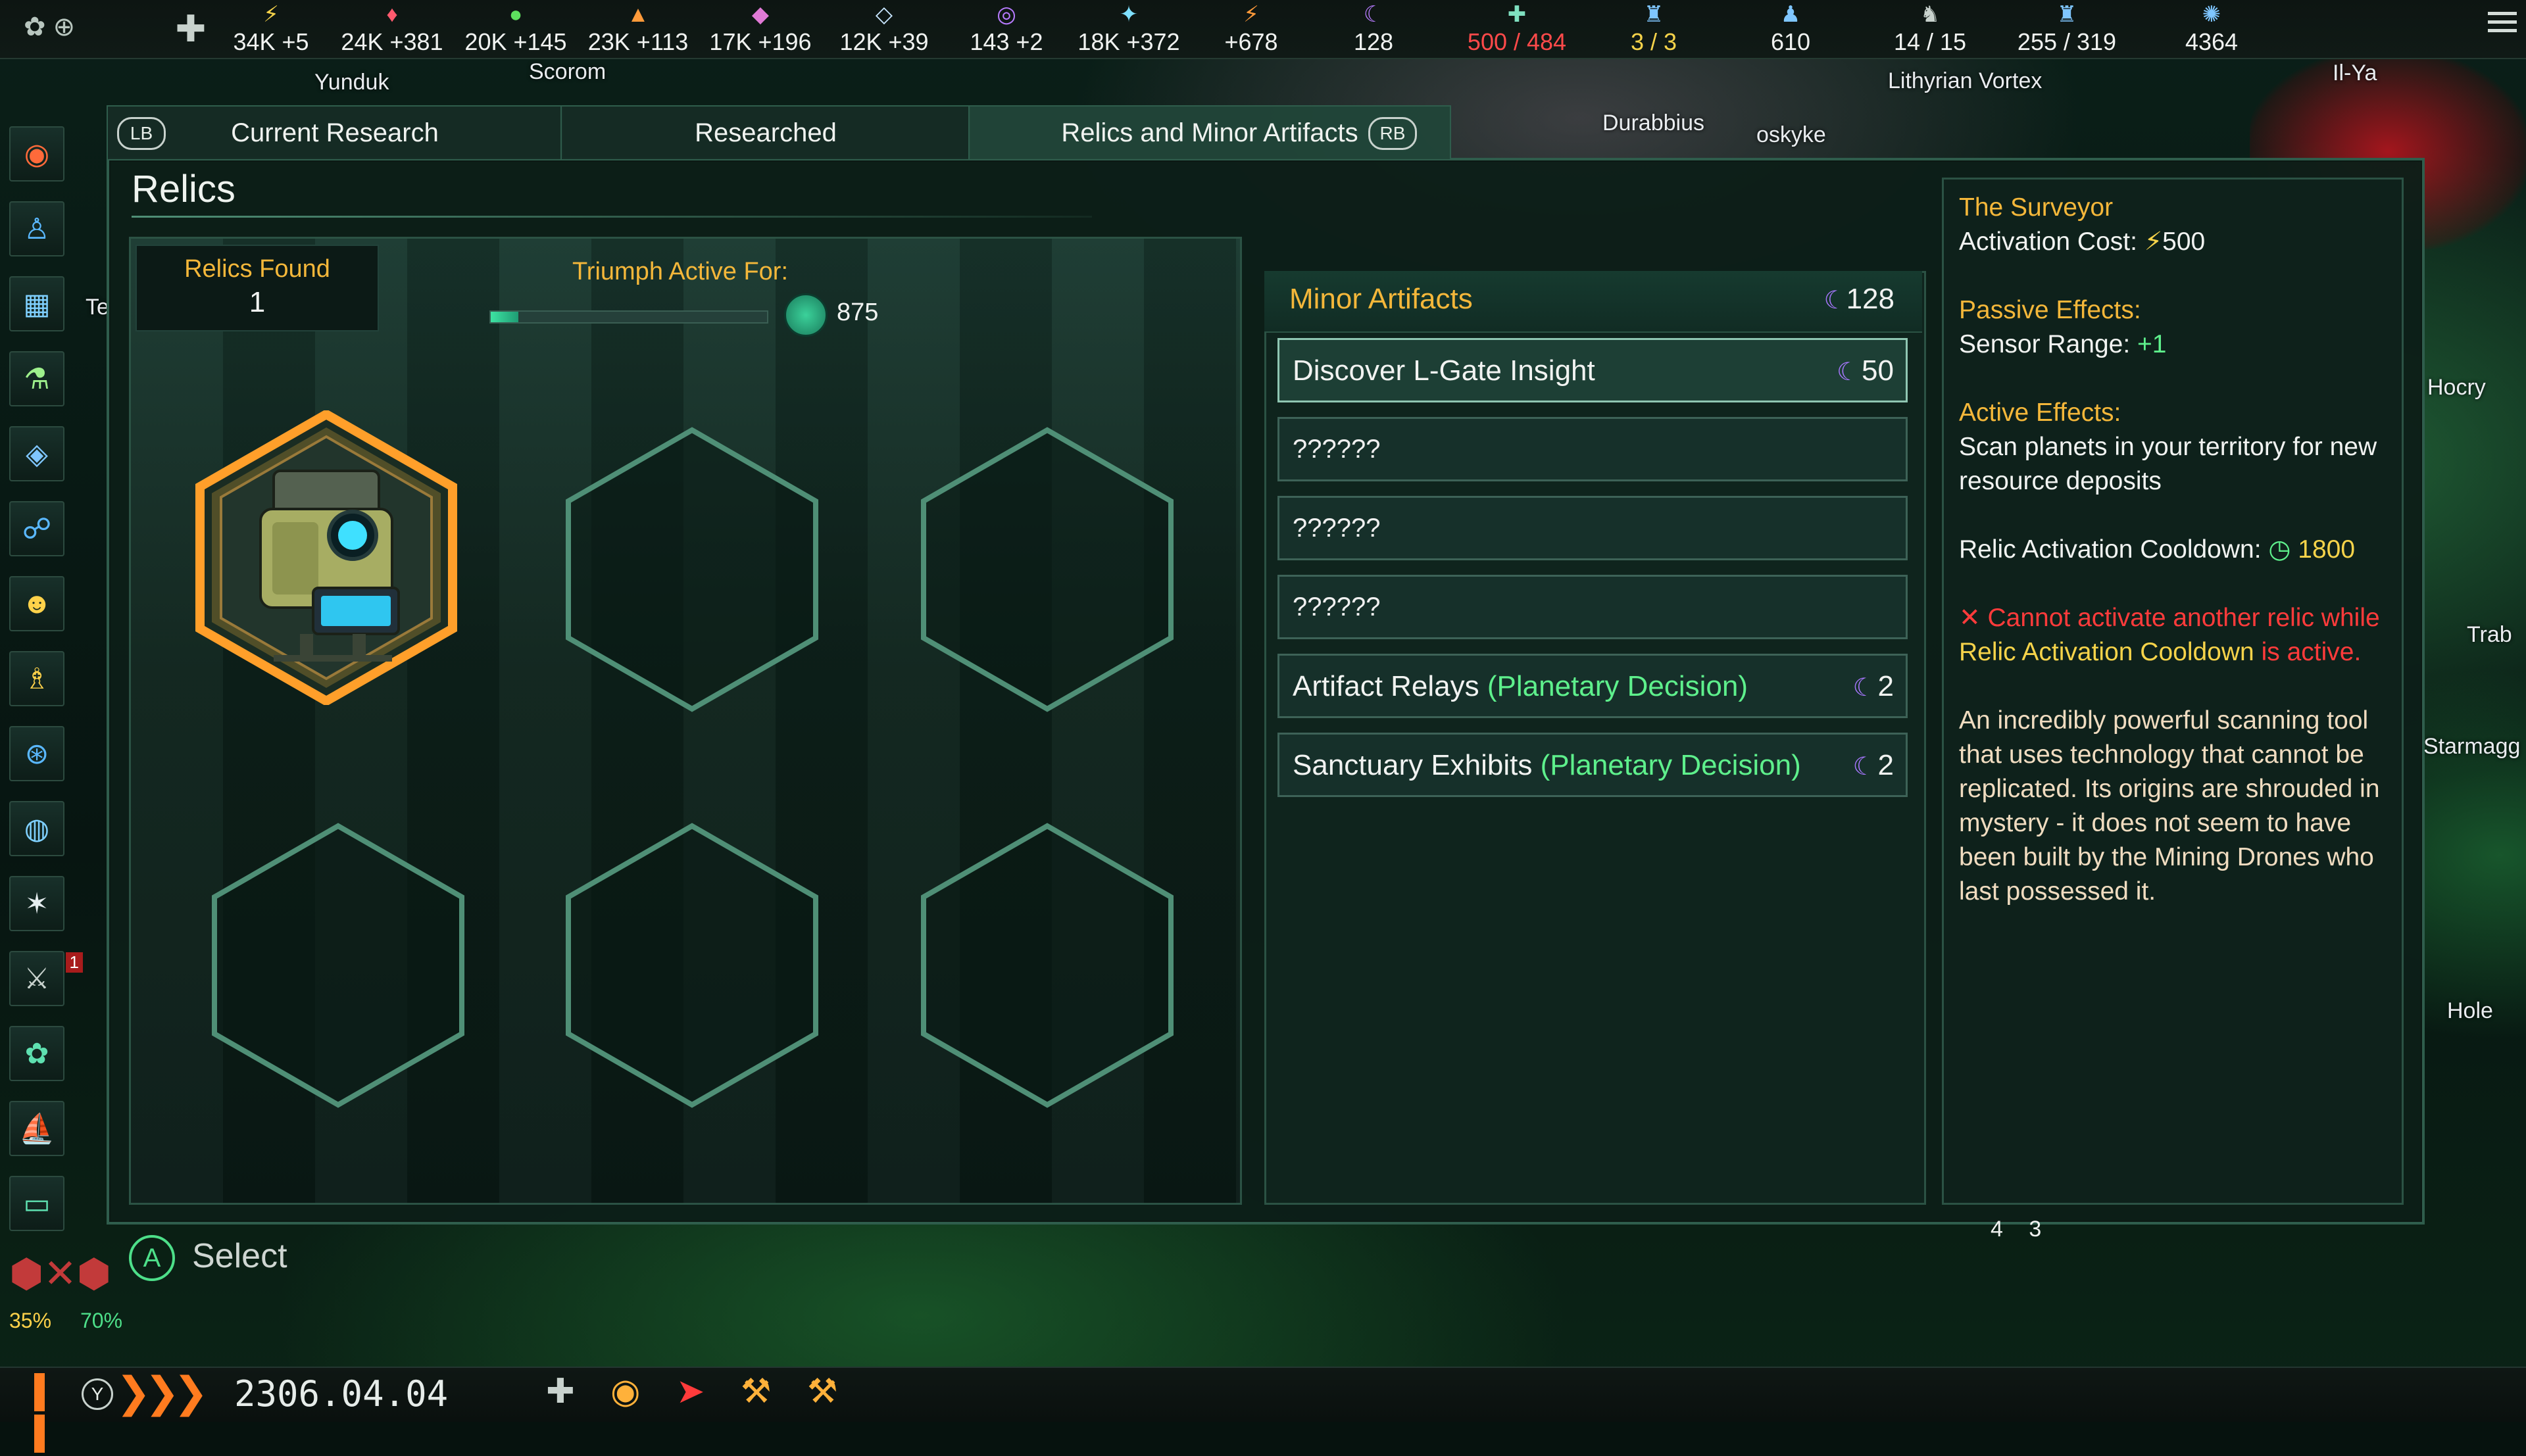 Image resolution: width=2526 pixels, height=1456 pixels. I want to click on map-label-il-ya: Il-Ya, so click(2355, 73).